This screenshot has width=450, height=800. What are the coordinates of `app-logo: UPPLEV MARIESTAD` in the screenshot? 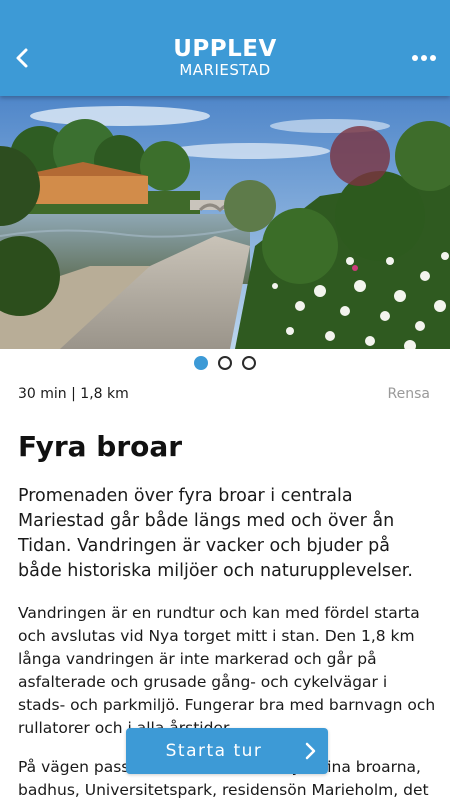 It's located at (225, 58).